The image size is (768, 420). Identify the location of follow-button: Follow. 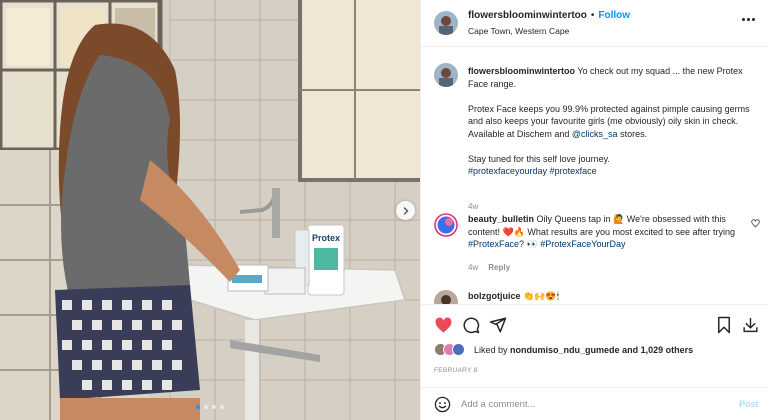
(614, 15).